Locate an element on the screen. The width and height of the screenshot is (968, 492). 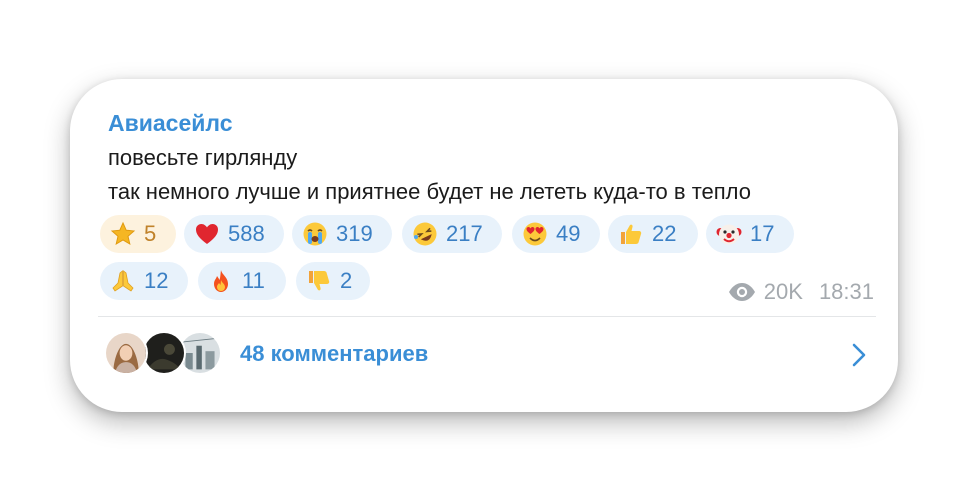
comments-button: 48 комментариев is located at coordinates (484, 353).